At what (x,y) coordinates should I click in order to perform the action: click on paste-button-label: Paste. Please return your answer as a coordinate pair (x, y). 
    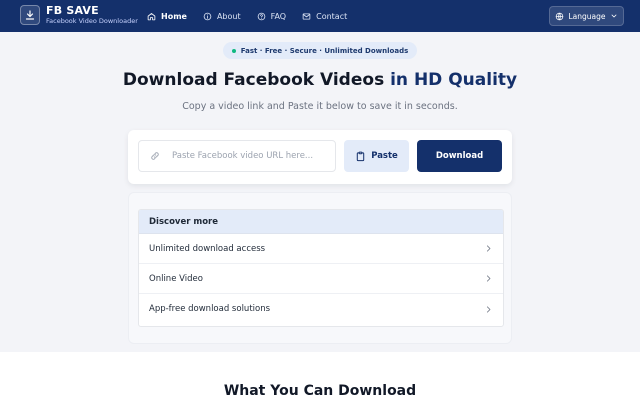
    Looking at the image, I should click on (384, 156).